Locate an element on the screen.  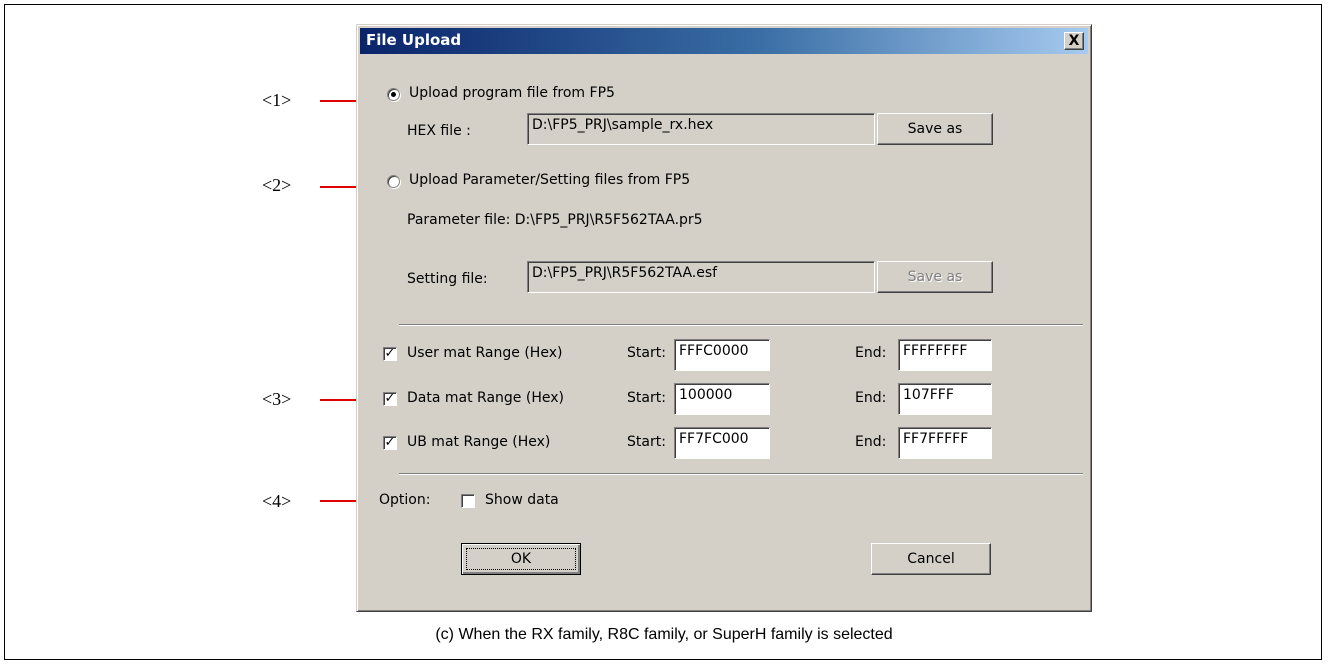
callout-2: <2> is located at coordinates (277, 185).